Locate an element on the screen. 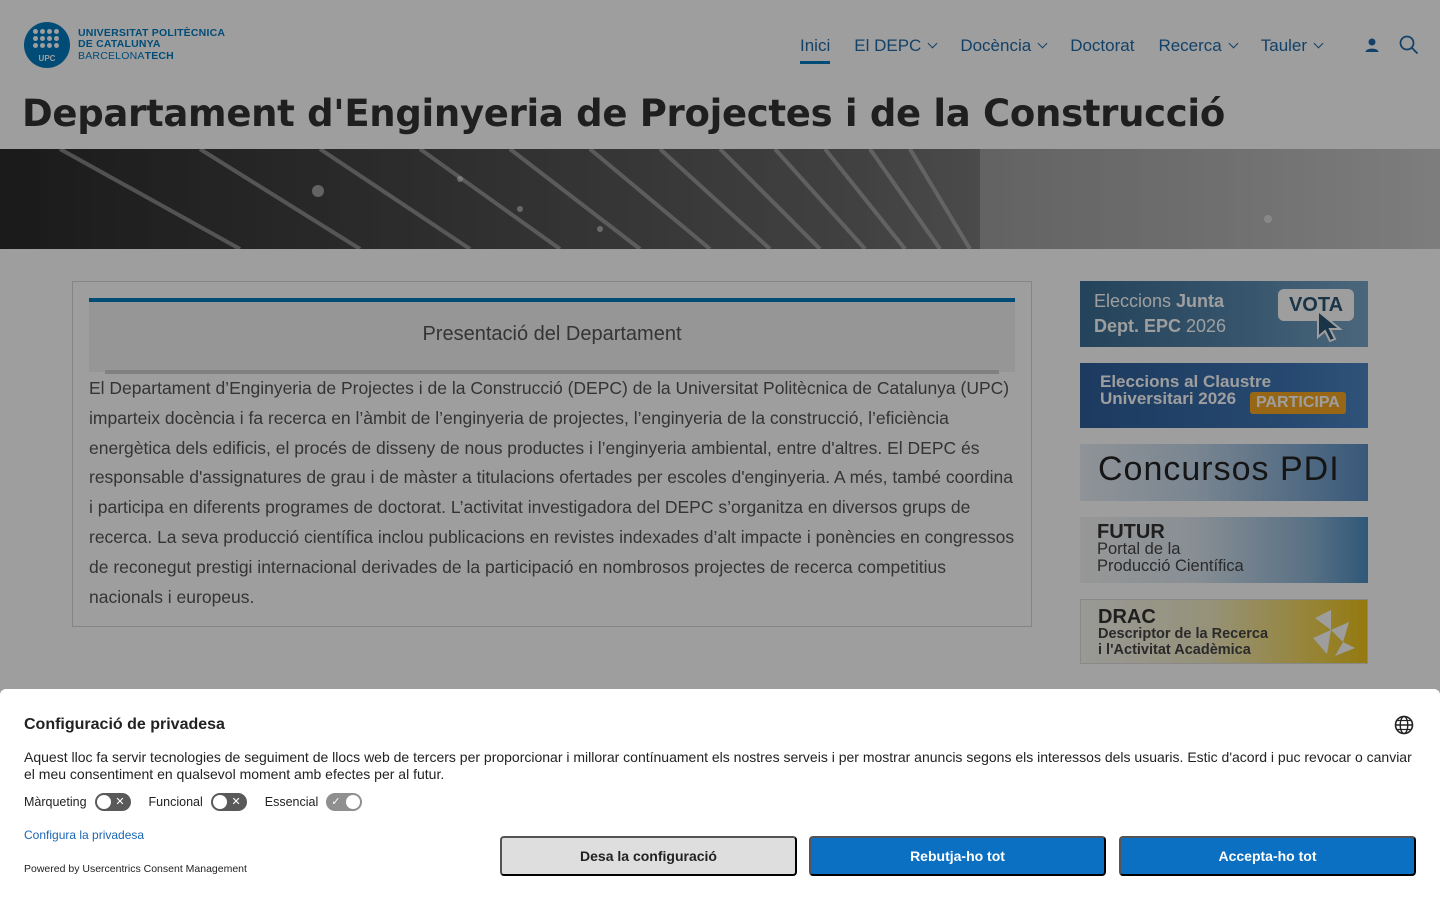 The image size is (1440, 900). toggle-marqueting: ✕ is located at coordinates (112, 802).